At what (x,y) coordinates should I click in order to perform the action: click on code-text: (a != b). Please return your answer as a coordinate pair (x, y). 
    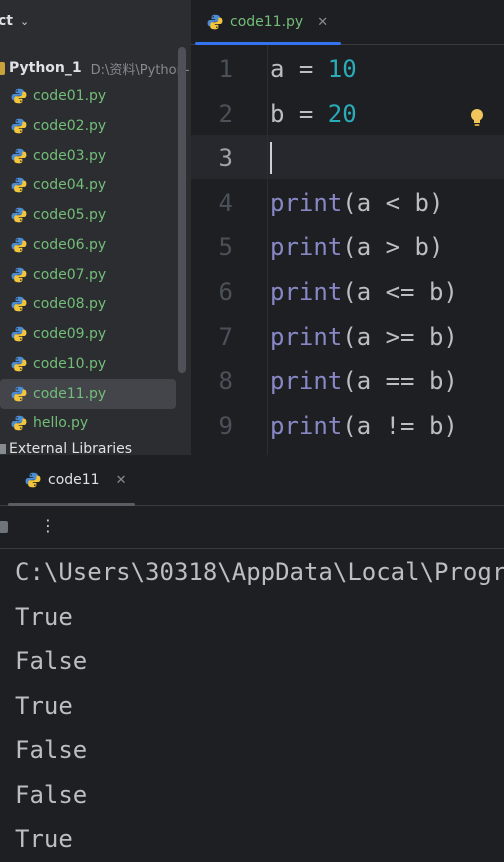
    Looking at the image, I should click on (400, 425).